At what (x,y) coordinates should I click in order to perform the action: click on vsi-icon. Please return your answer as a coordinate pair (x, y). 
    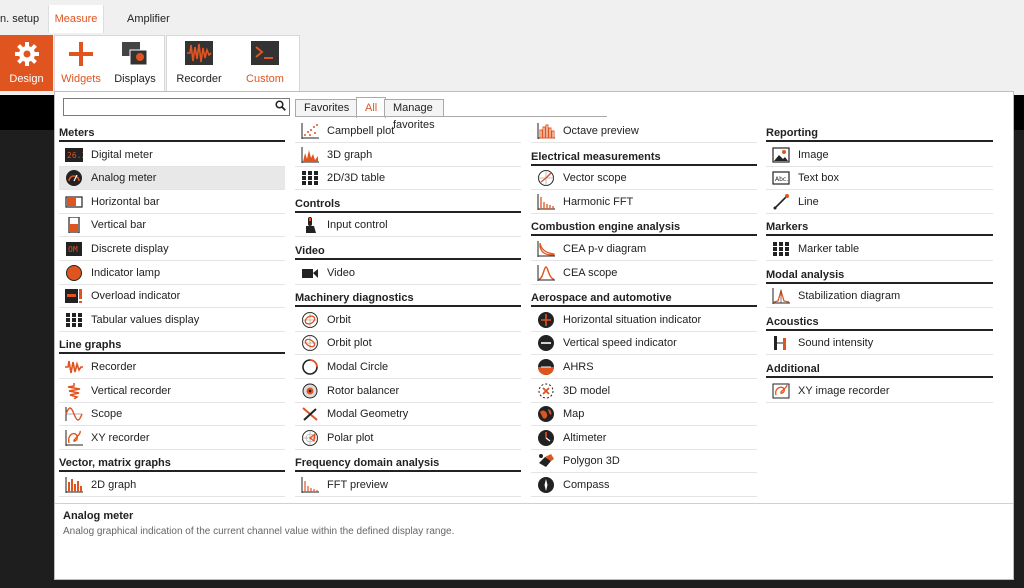
    Looking at the image, I should click on (546, 343).